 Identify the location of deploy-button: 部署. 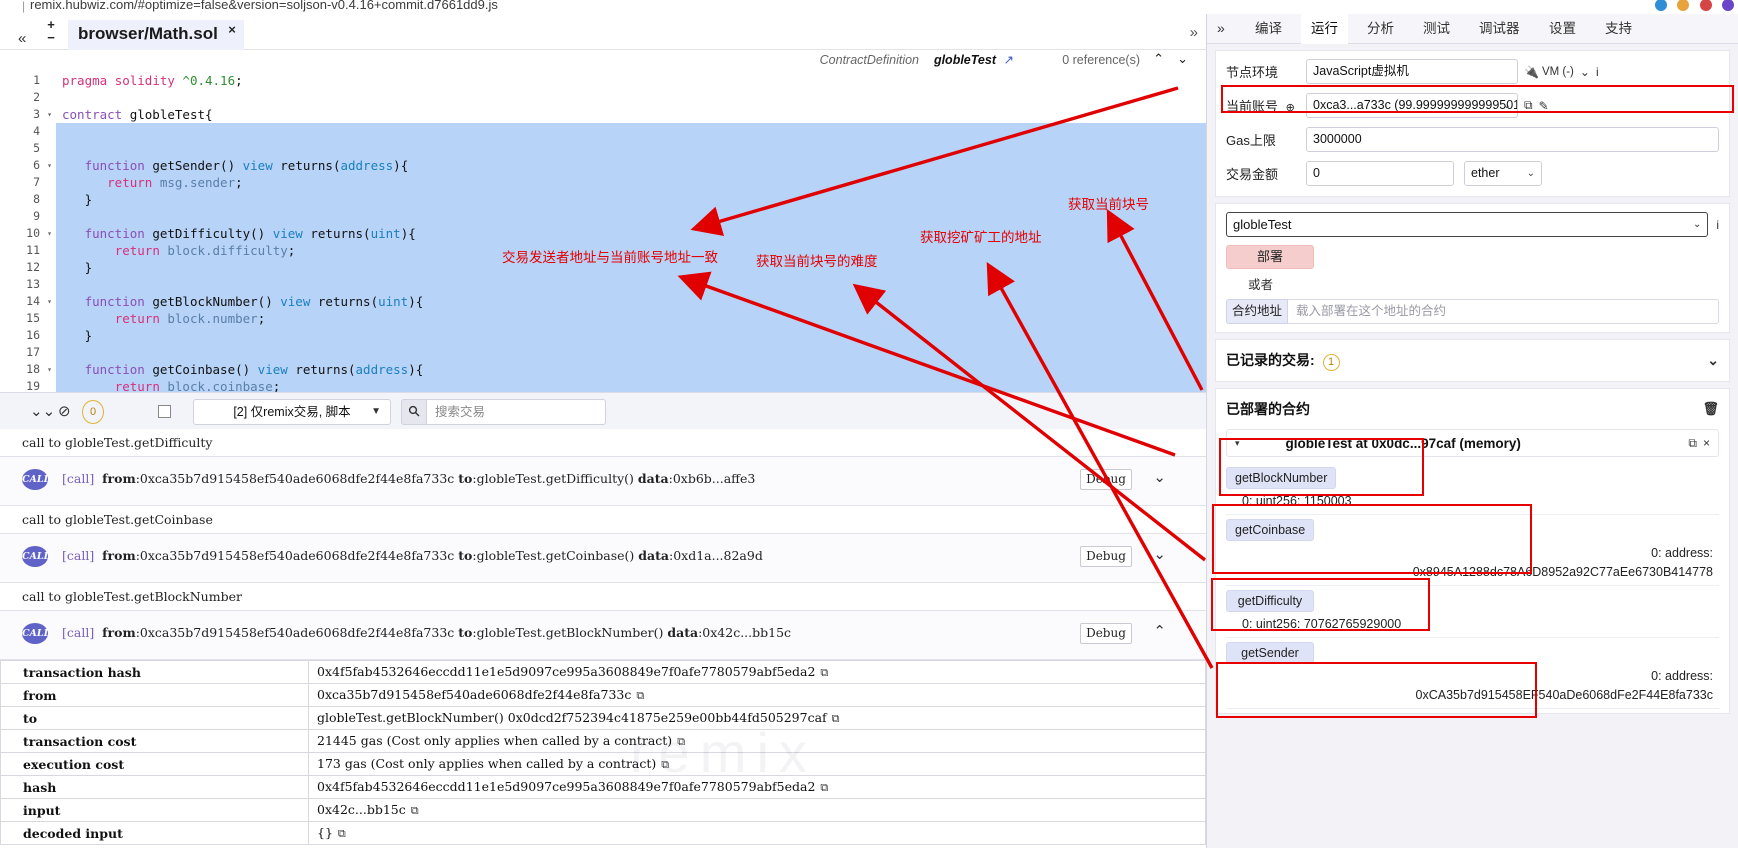
(1270, 257).